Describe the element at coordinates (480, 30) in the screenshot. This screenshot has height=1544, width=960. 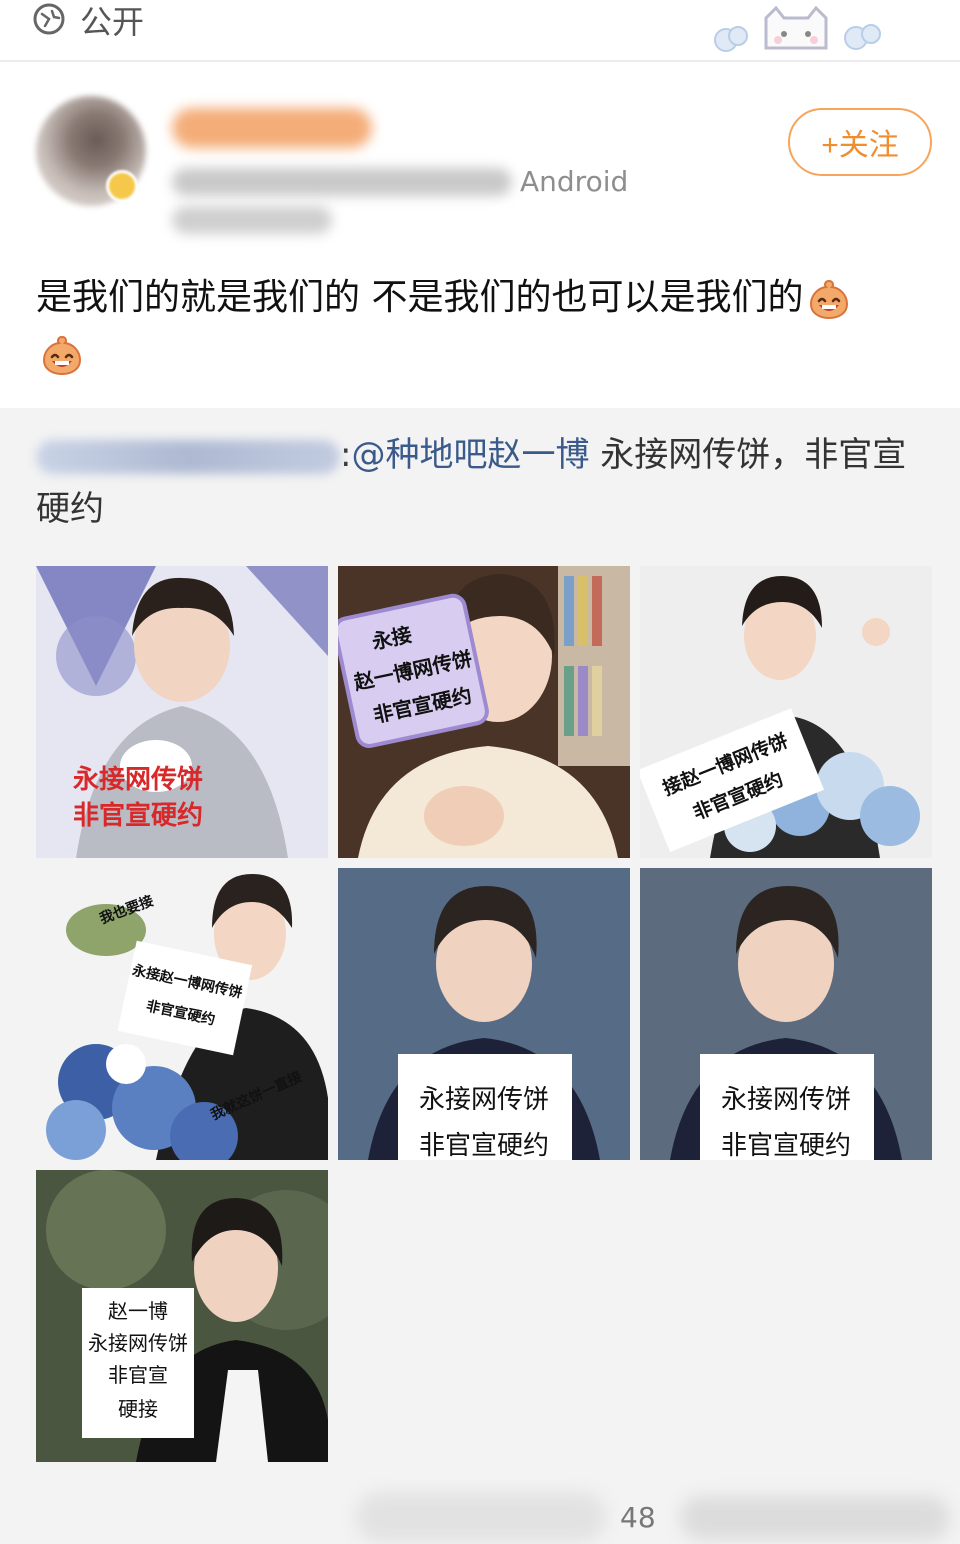
I see `visibility-bar: 公开` at that location.